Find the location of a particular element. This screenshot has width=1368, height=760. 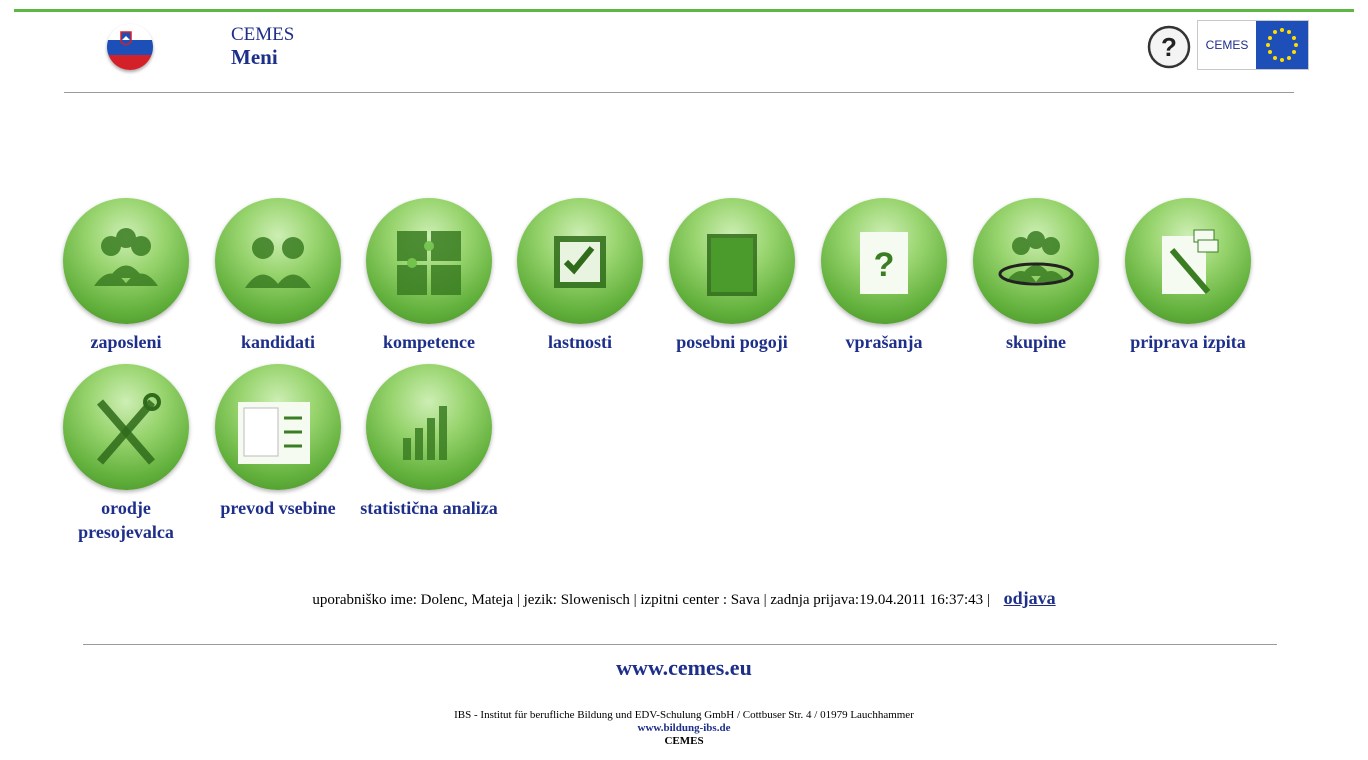

menu-item-lastnosti: lastnosti is located at coordinates (580, 276).